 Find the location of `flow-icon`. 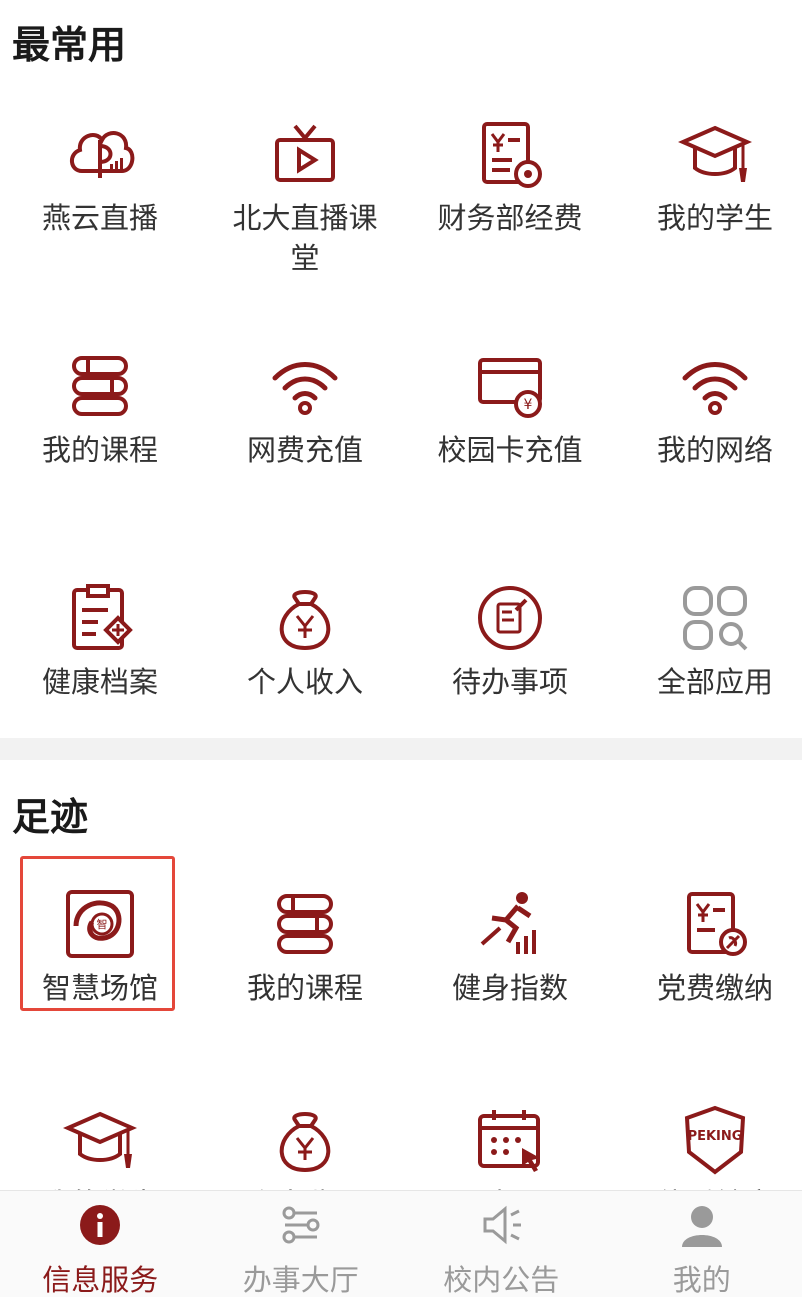

flow-icon is located at coordinates (301, 1227).